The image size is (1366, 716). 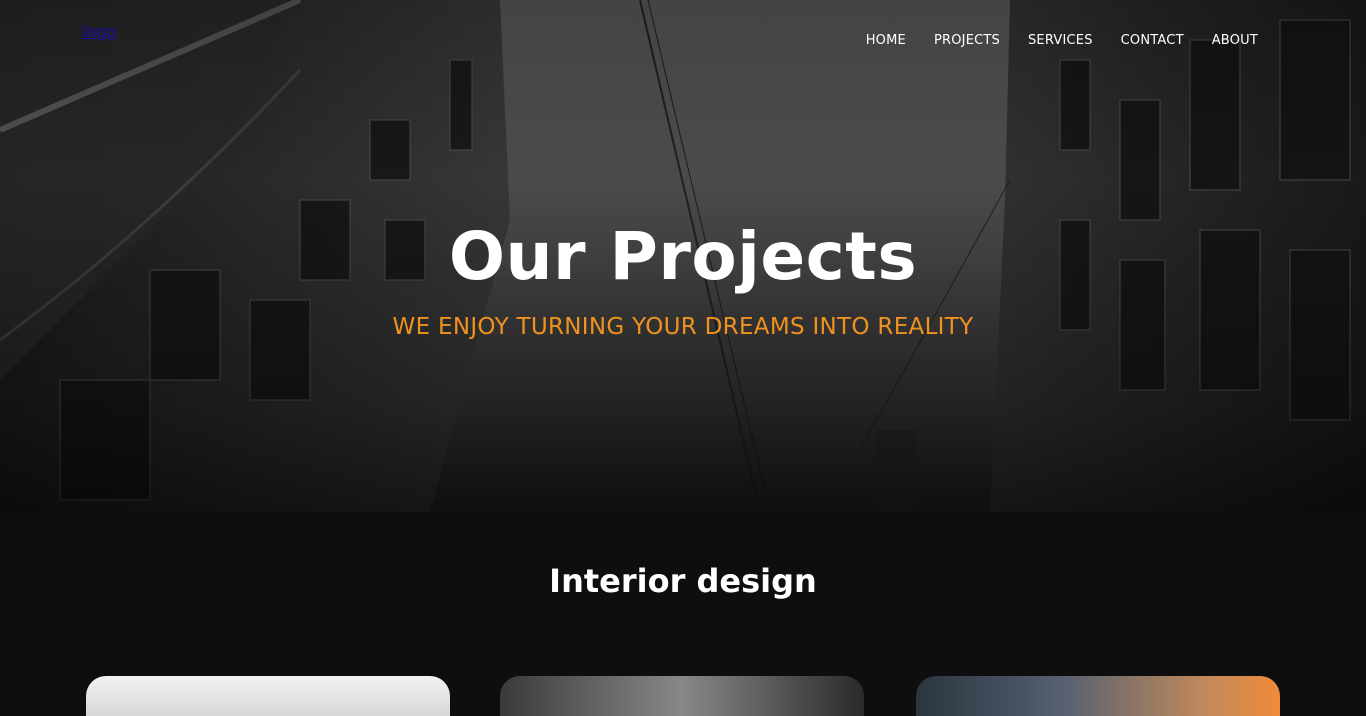 I want to click on nav-projects: PROJECTS, so click(x=967, y=40).